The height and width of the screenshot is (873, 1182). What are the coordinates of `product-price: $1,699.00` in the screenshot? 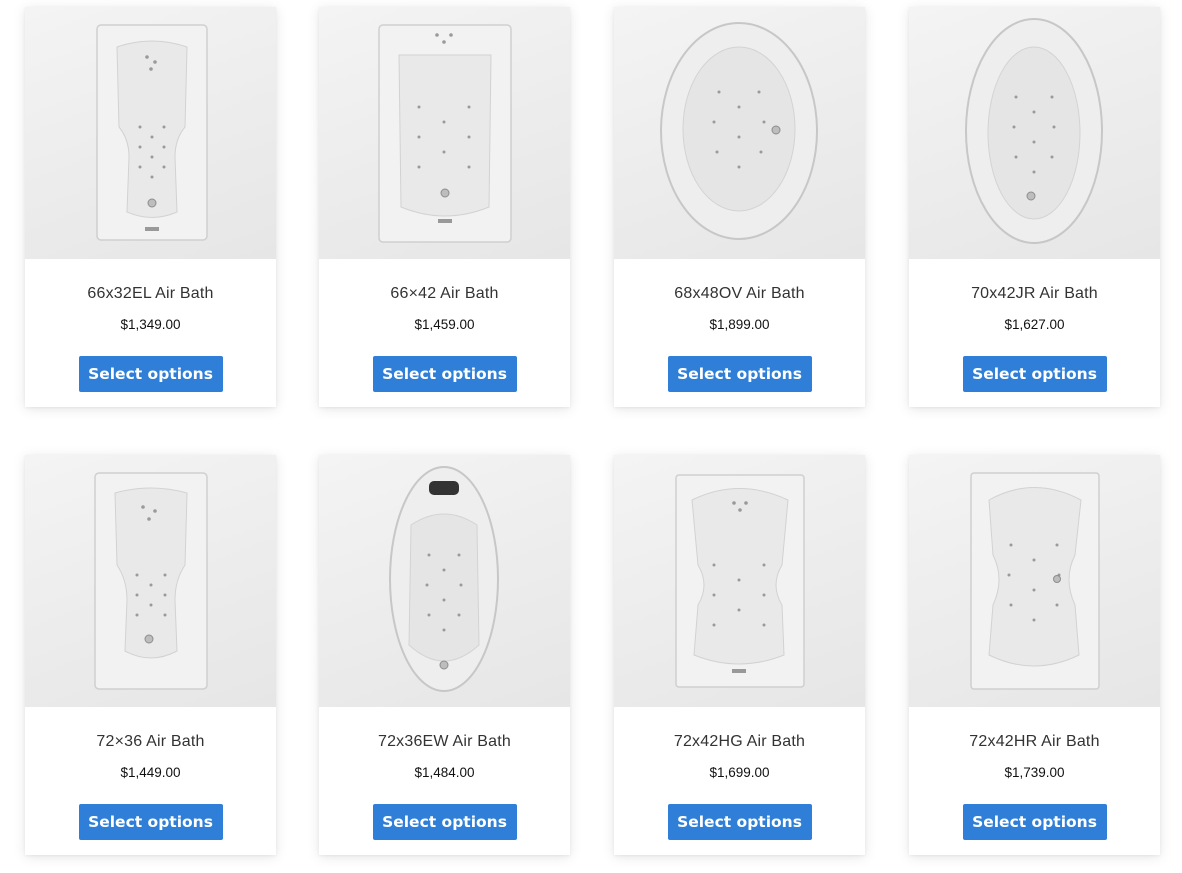 It's located at (739, 772).